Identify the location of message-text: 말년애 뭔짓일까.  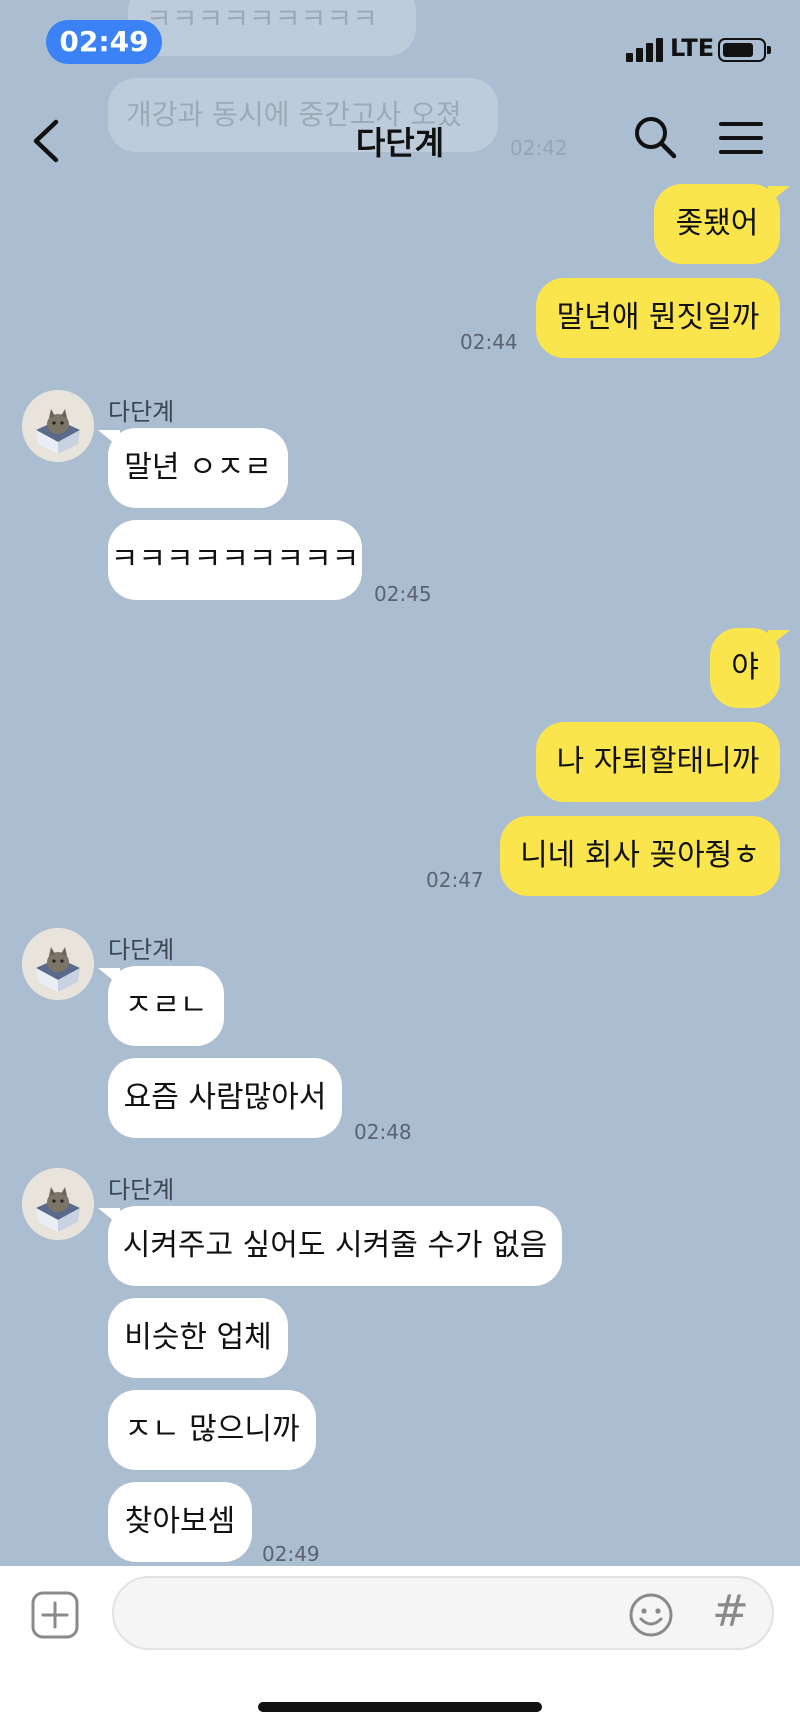
(658, 317).